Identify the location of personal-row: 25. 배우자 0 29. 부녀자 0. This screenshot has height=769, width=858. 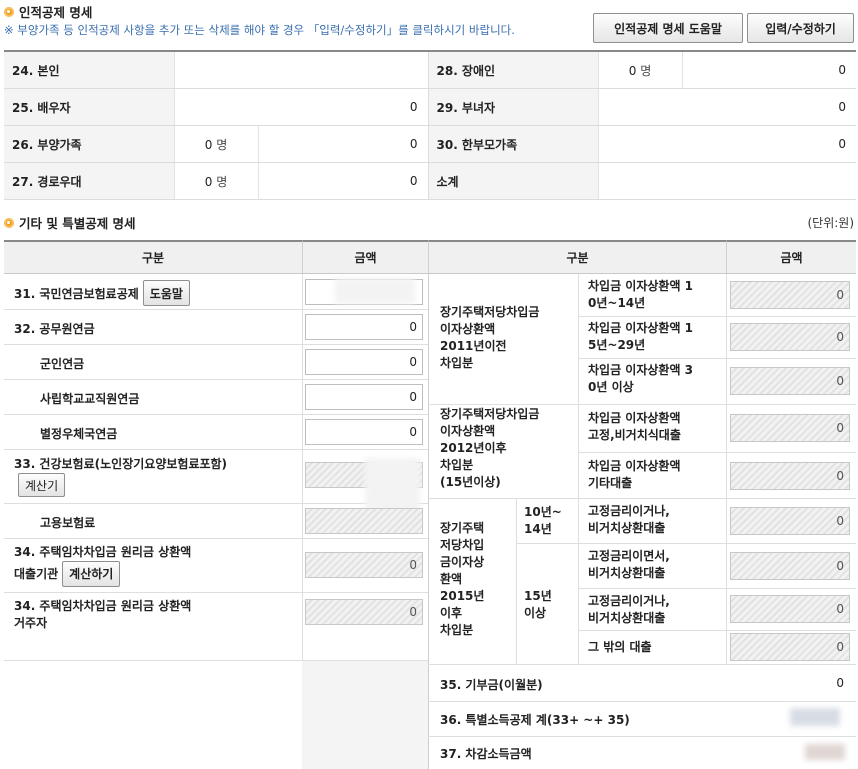
(430, 107).